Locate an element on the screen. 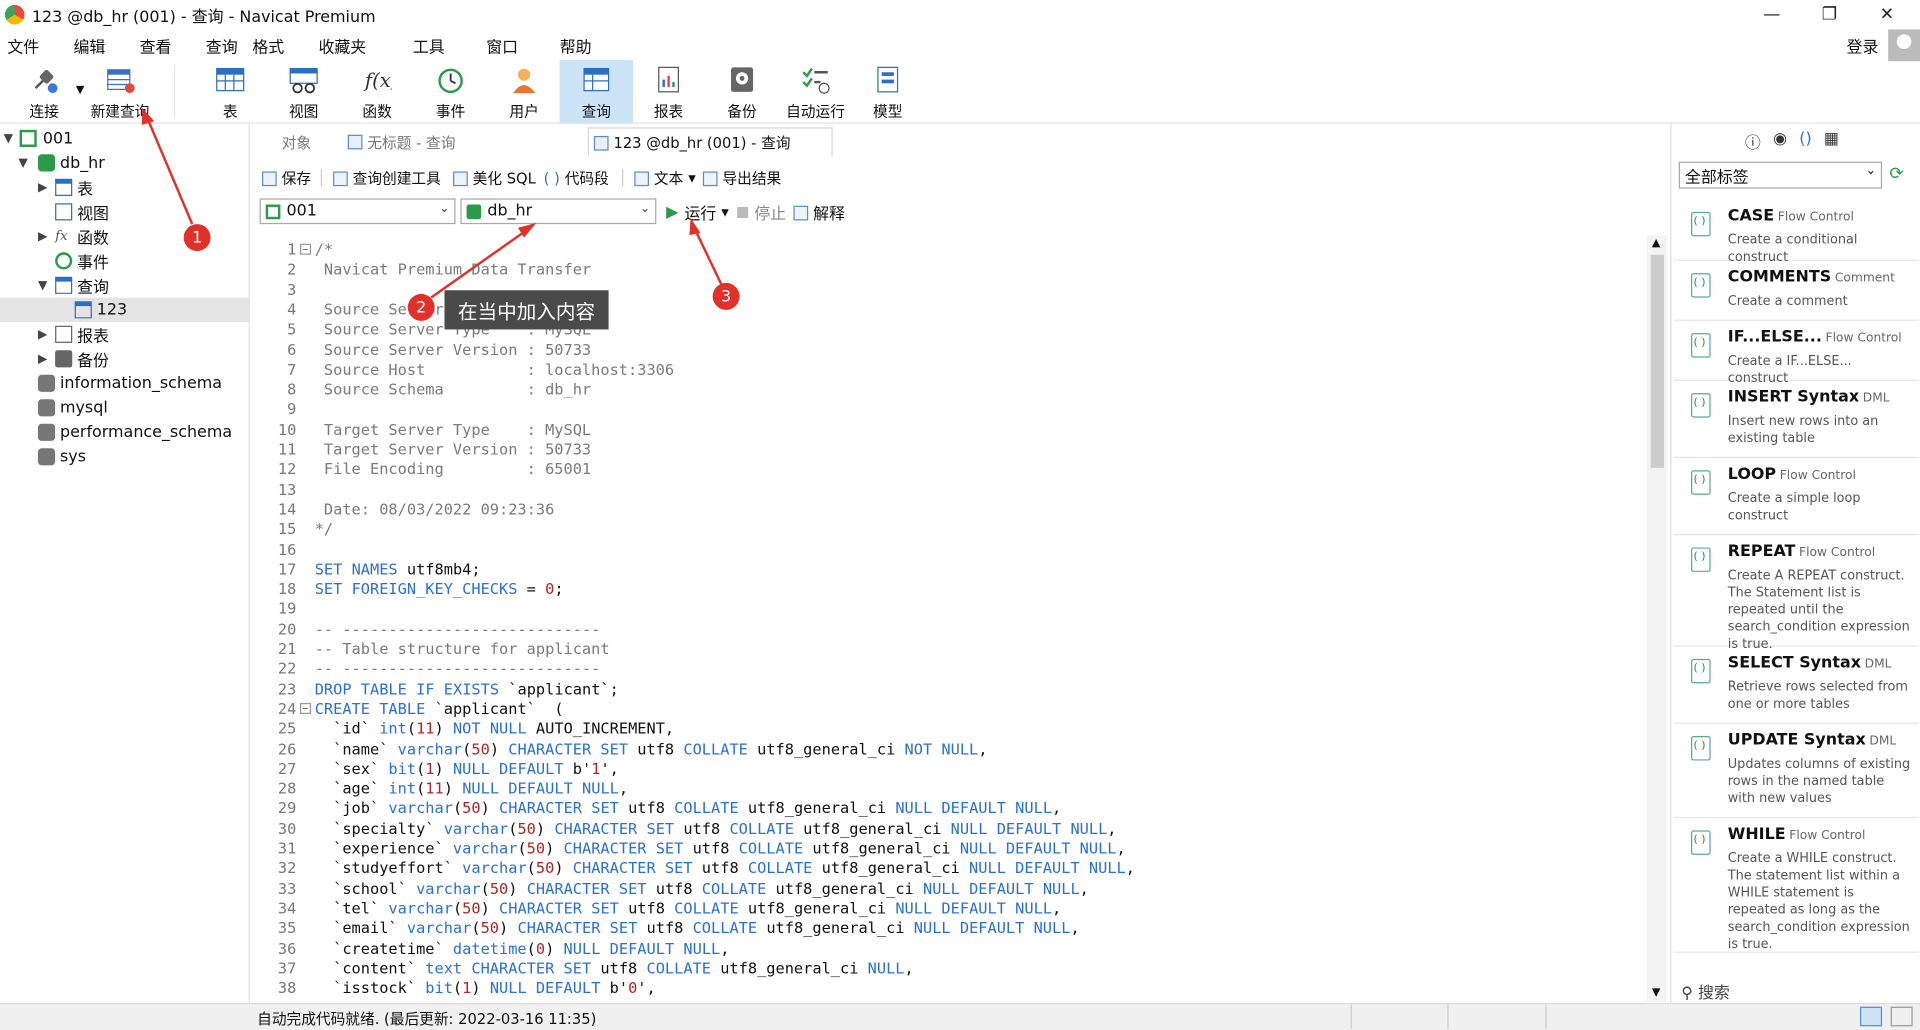  eye-icon: ◉ is located at coordinates (1780, 141).